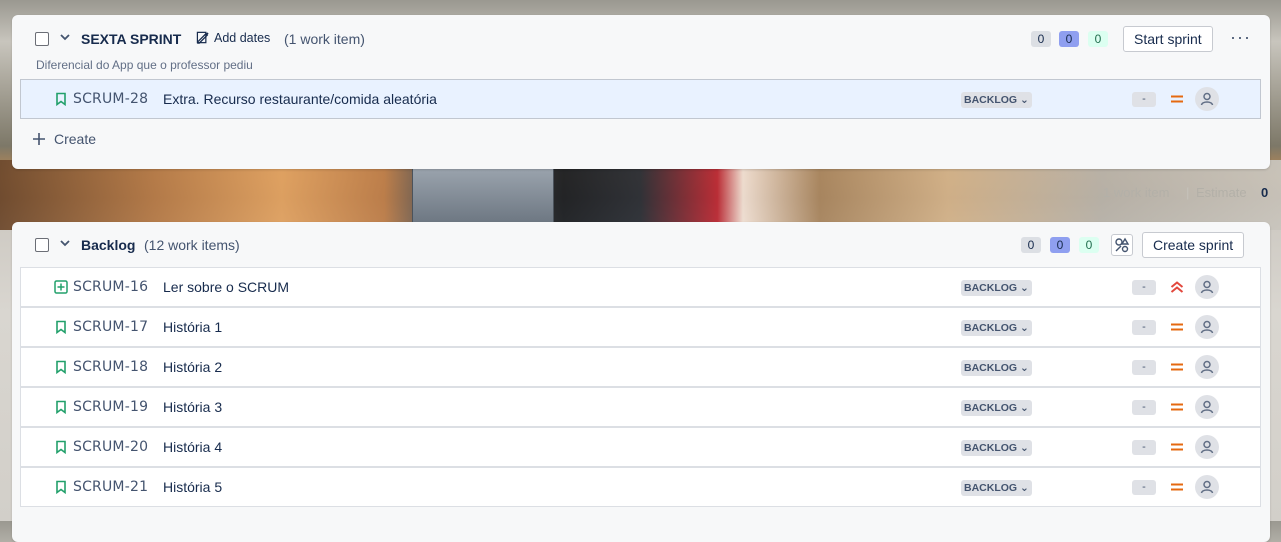  Describe the element at coordinates (1221, 192) in the screenshot. I see `sprint-footer-estimate-label: Estimate` at that location.